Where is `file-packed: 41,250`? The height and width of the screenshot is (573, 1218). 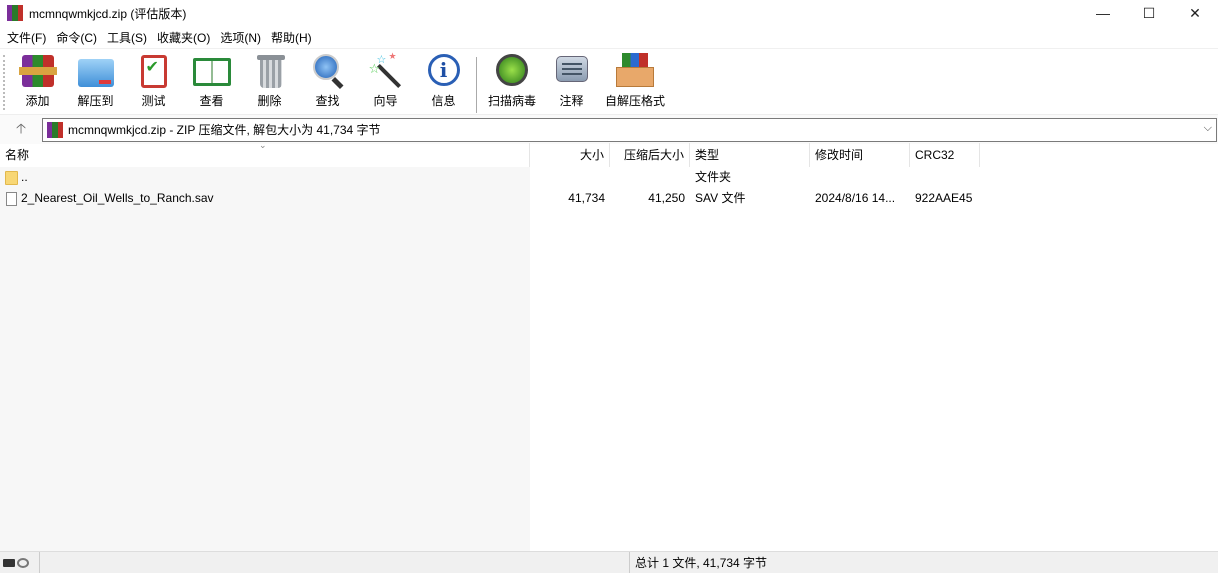
file-packed: 41,250 is located at coordinates (666, 198).